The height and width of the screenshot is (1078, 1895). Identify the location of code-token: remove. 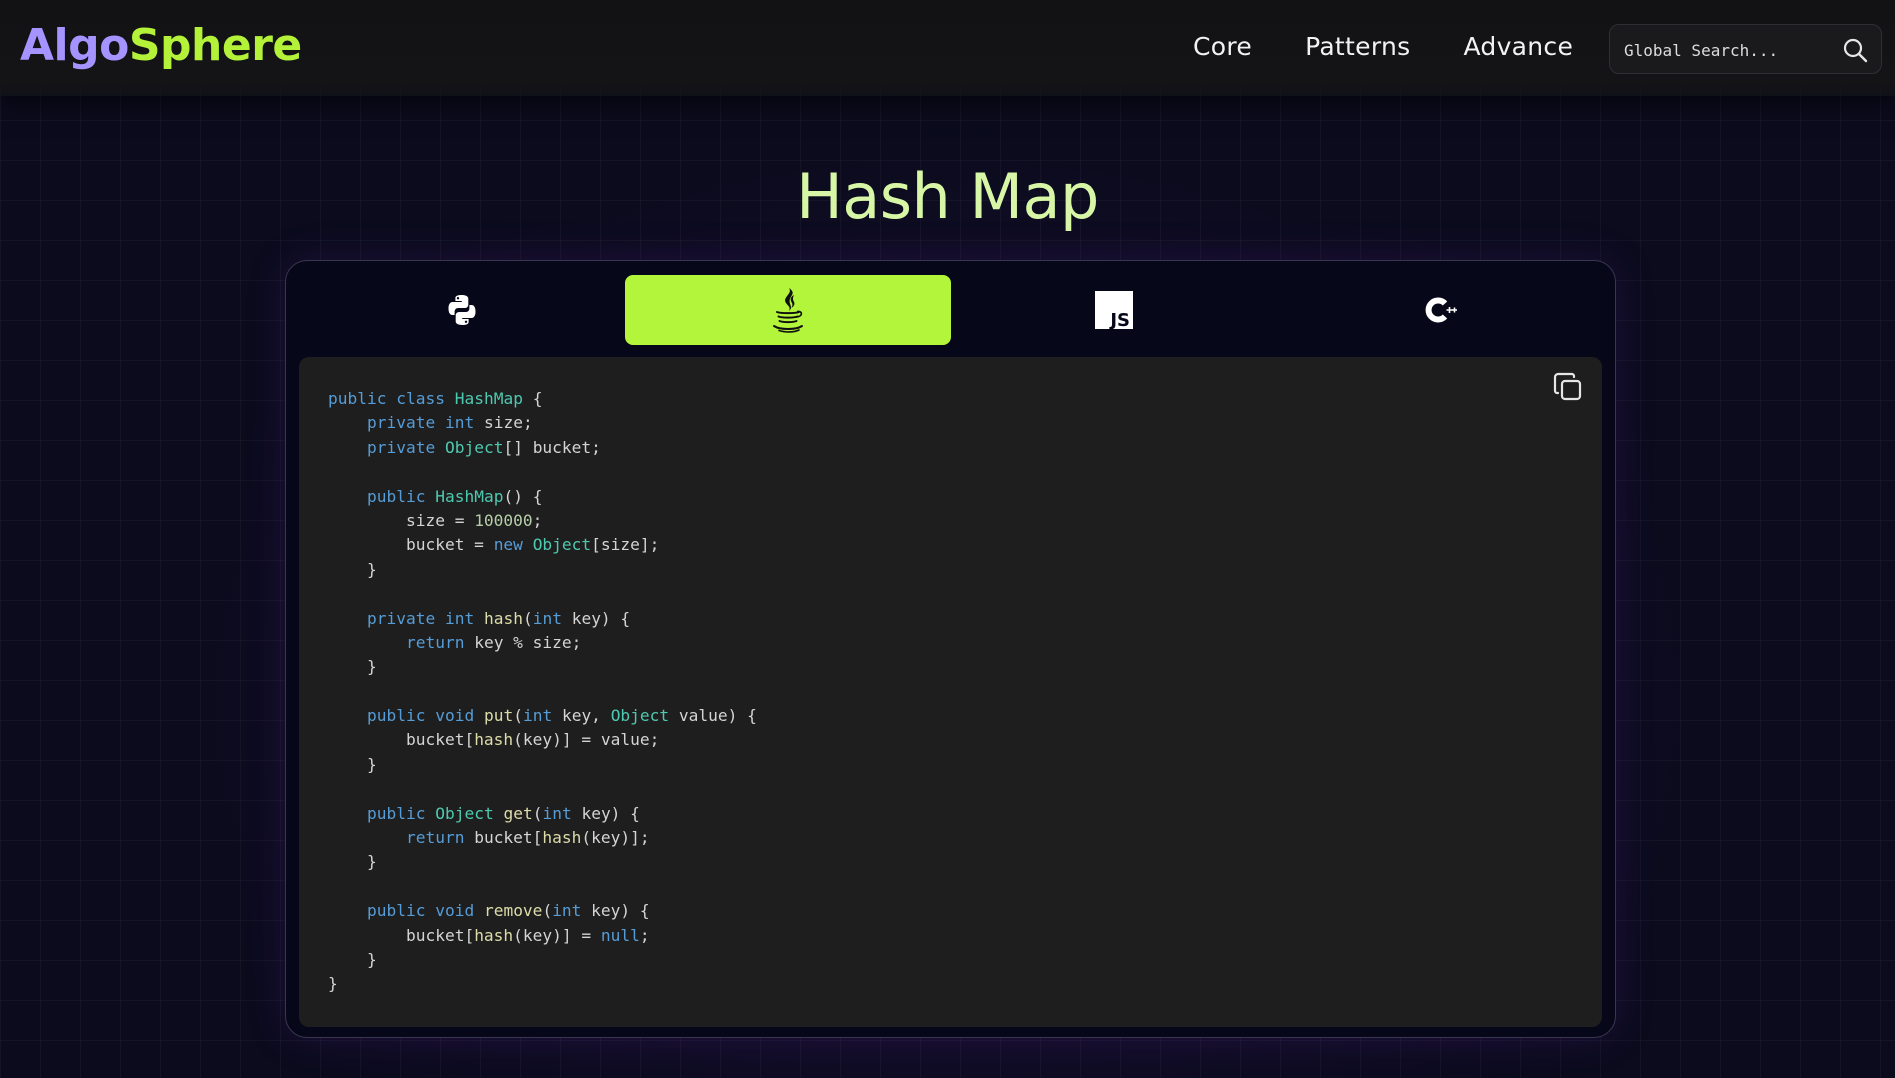
(513, 911).